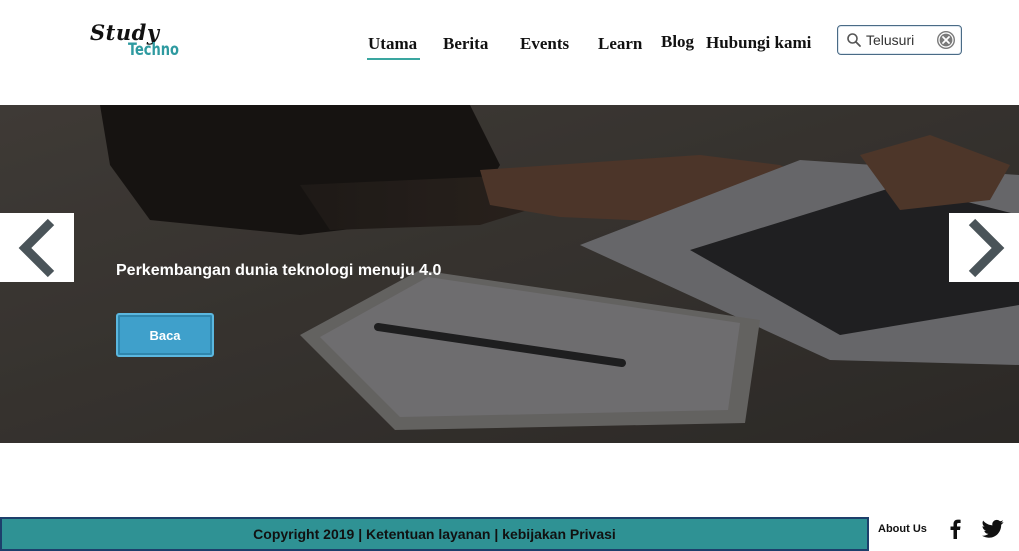  What do you see at coordinates (620, 44) in the screenshot?
I see `nav-item-learn: Learn` at bounding box center [620, 44].